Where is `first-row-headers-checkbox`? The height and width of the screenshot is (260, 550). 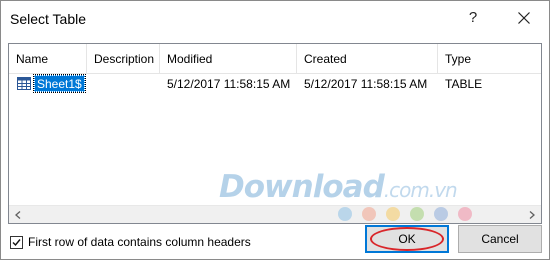 first-row-headers-checkbox is located at coordinates (16, 242).